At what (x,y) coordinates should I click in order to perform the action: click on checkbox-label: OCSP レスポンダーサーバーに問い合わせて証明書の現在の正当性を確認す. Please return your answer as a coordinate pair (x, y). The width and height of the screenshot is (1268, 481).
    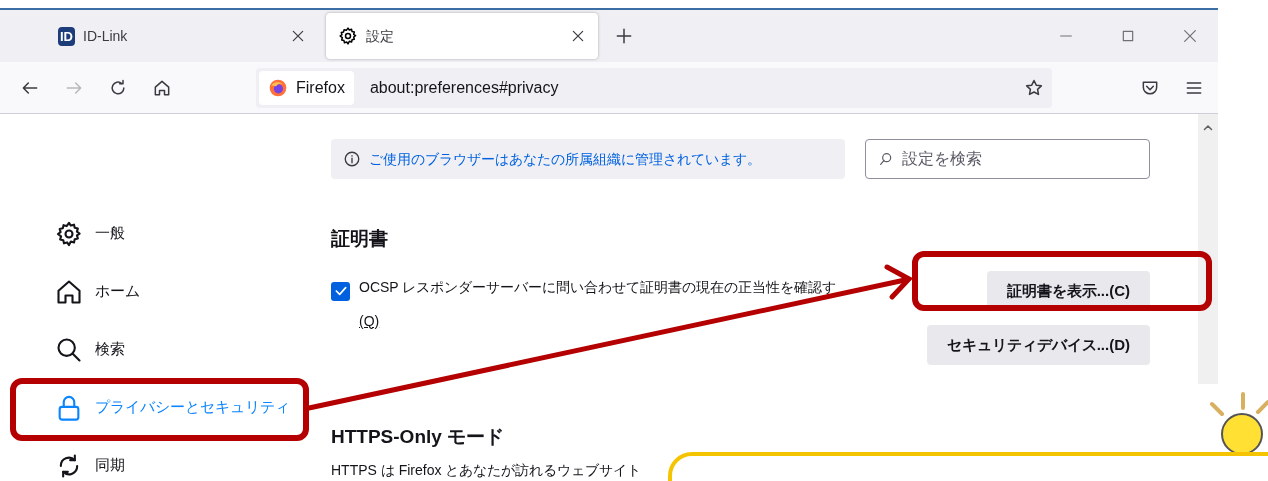
    Looking at the image, I should click on (598, 287).